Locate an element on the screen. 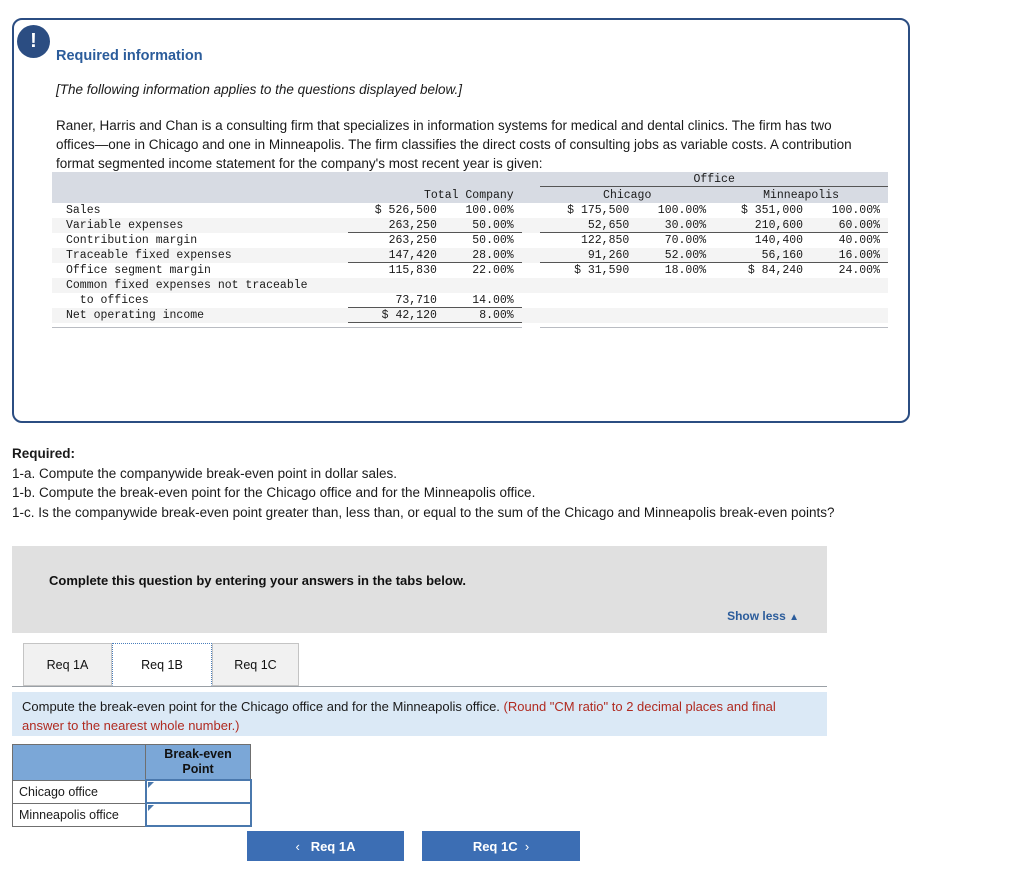  row-total: 115,830 is located at coordinates (412, 270).